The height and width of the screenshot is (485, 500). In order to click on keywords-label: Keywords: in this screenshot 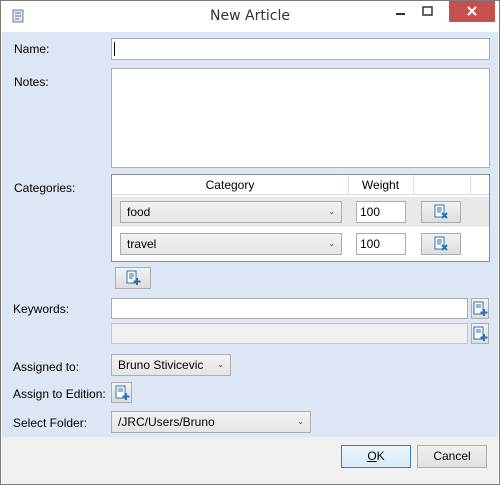, I will do `click(41, 309)`.